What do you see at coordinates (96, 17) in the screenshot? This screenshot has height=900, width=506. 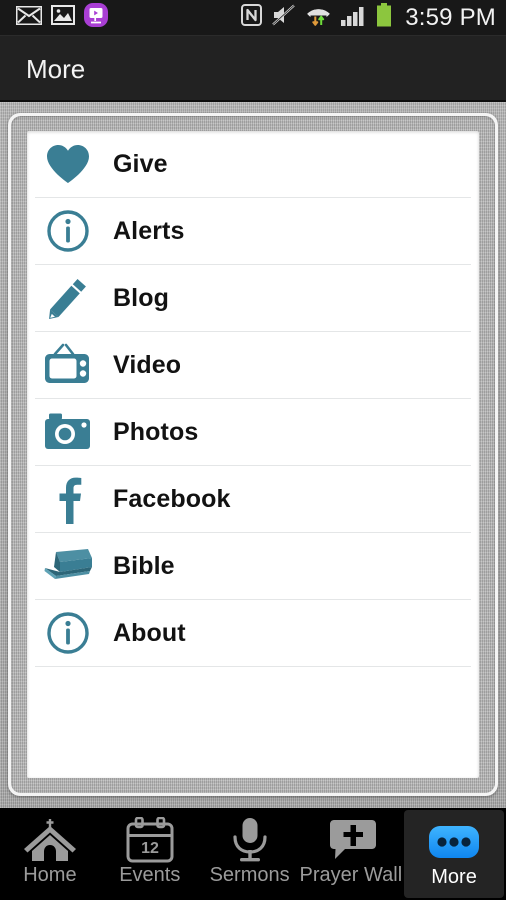 I see `video-app-icon` at bounding box center [96, 17].